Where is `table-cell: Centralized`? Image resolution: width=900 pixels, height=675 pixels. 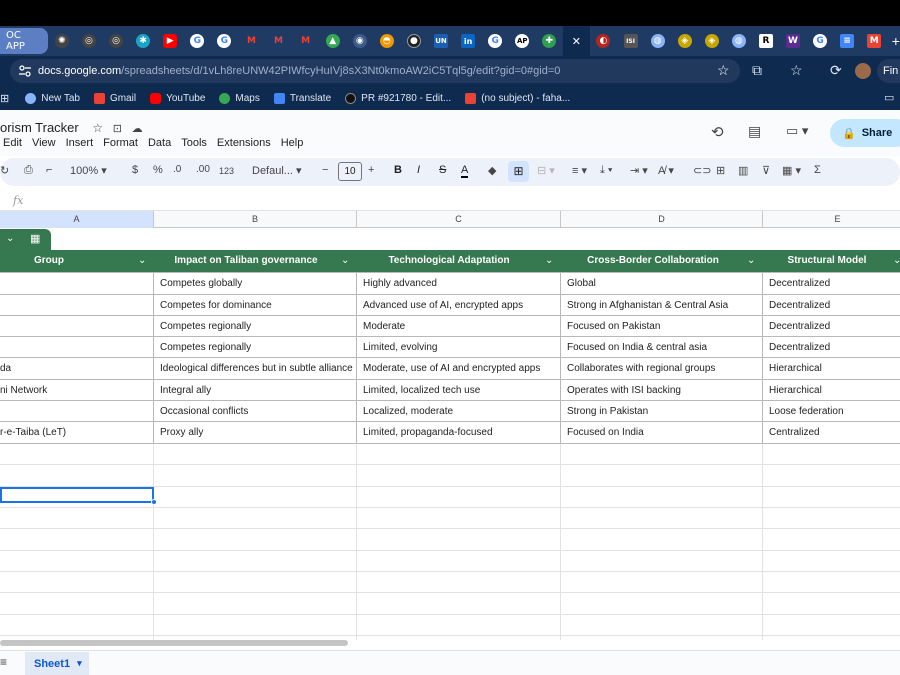 table-cell: Centralized is located at coordinates (831, 432).